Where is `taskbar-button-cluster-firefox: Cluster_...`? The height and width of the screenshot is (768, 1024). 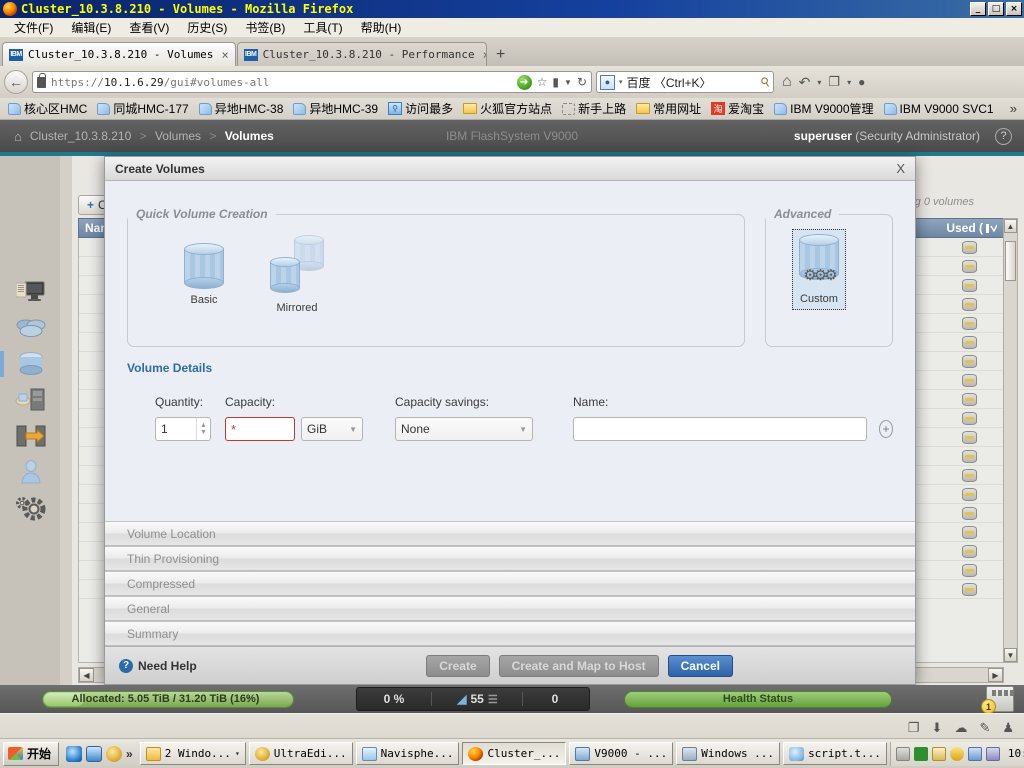 taskbar-button-cluster-firefox: Cluster_... is located at coordinates (514, 753).